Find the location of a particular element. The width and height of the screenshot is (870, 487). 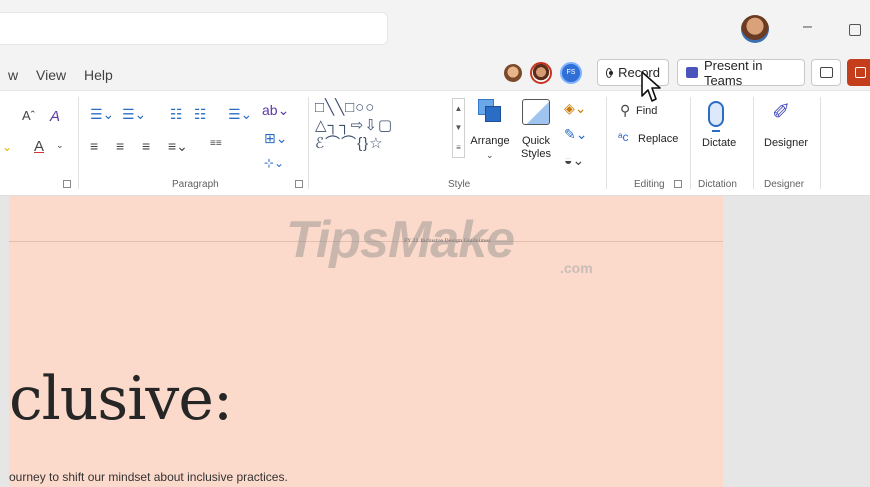

present-in-teams-label: Present in Teams is located at coordinates (733, 72).